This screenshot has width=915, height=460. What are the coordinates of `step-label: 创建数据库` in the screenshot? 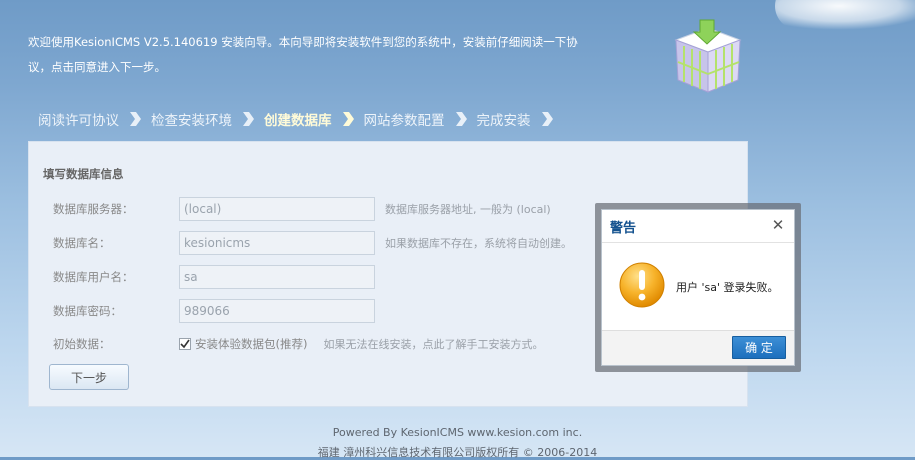 It's located at (298, 121).